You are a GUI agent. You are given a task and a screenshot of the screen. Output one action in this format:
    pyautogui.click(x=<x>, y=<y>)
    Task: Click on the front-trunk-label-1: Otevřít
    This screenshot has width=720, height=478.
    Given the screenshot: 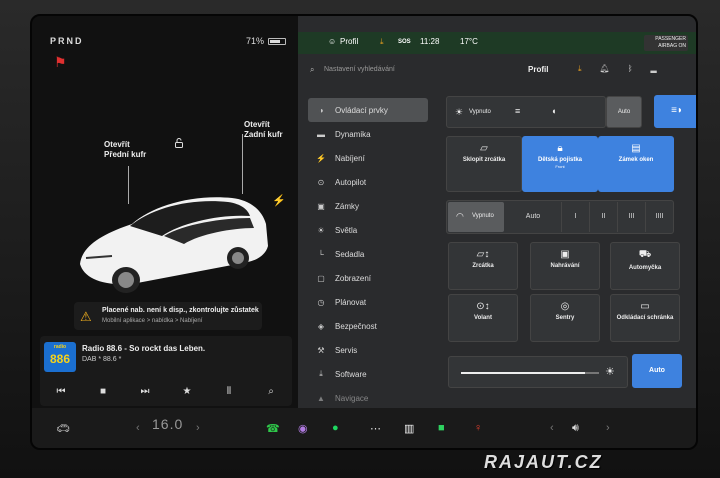 What is the action you would take?
    pyautogui.click(x=117, y=144)
    